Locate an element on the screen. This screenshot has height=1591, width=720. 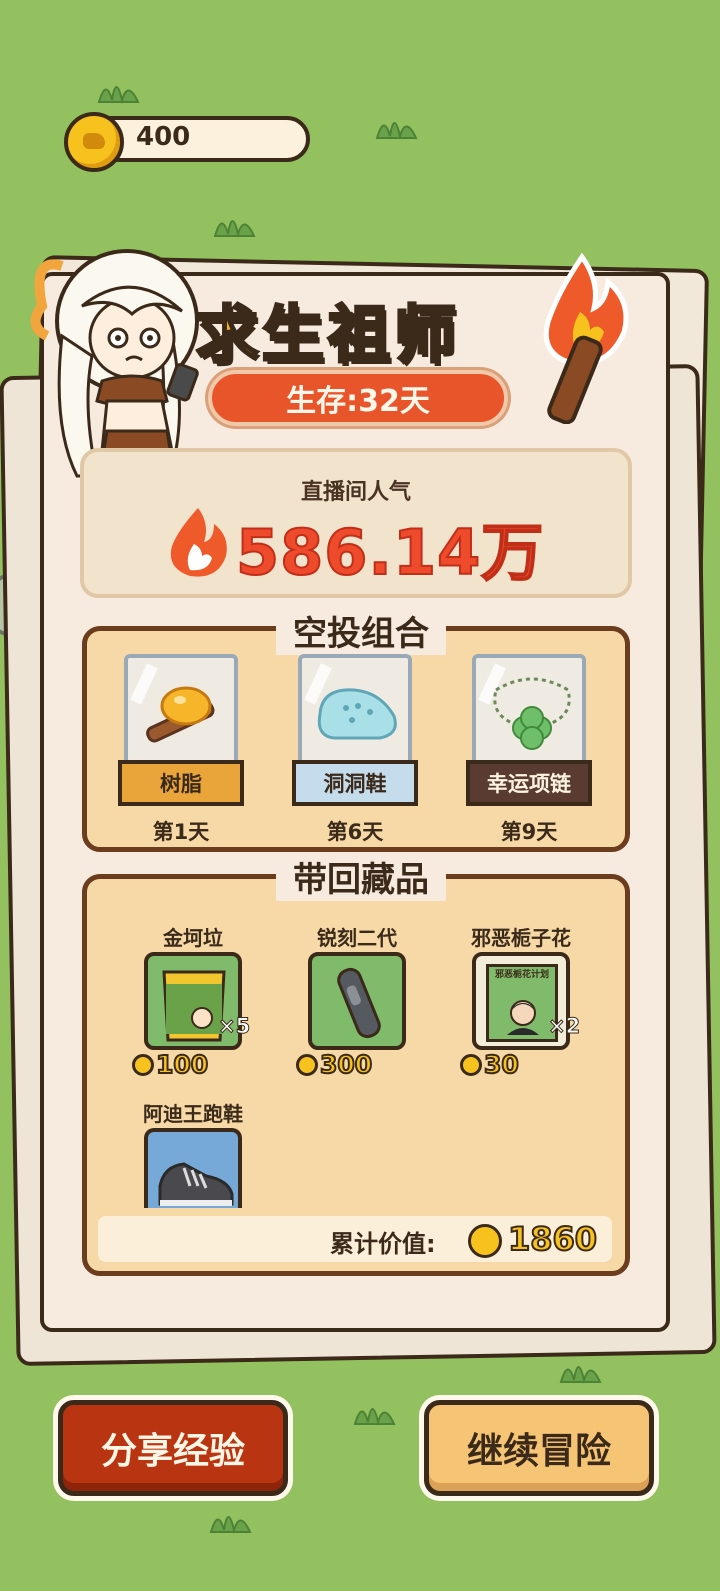
continue-adventure-button: 继续冒险 is located at coordinates (539, 1448).